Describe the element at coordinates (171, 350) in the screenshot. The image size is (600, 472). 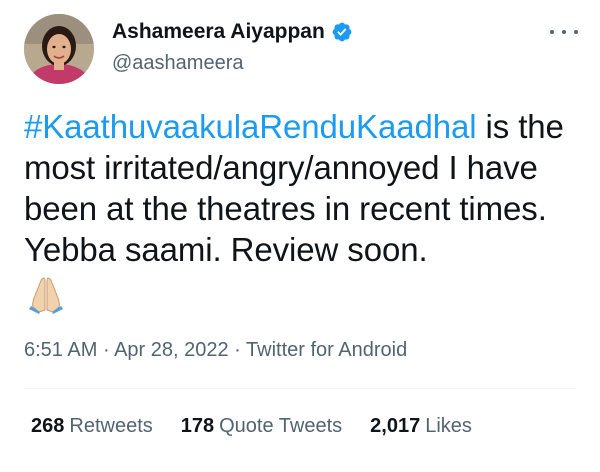
I see `tweet-date: Apr 28, 2022` at that location.